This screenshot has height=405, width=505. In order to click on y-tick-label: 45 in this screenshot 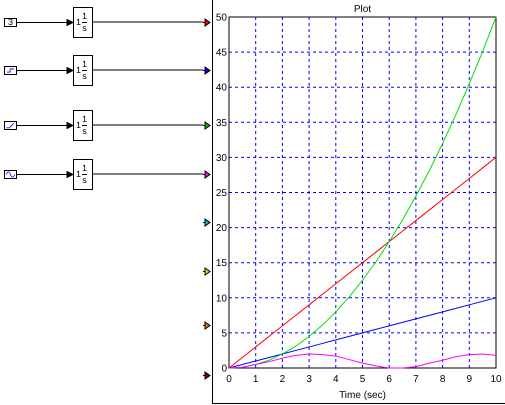, I will do `click(221, 53)`.